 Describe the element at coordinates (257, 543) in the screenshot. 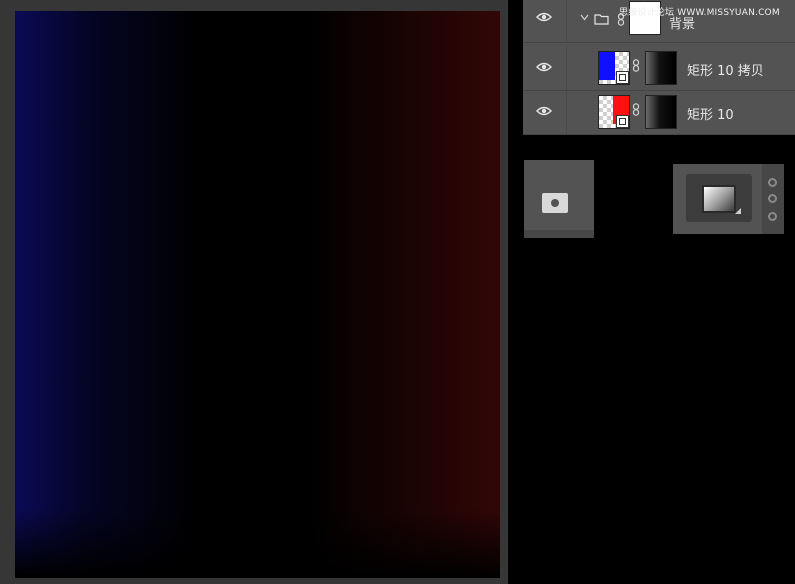

I see `canvas-bottom-shade` at that location.